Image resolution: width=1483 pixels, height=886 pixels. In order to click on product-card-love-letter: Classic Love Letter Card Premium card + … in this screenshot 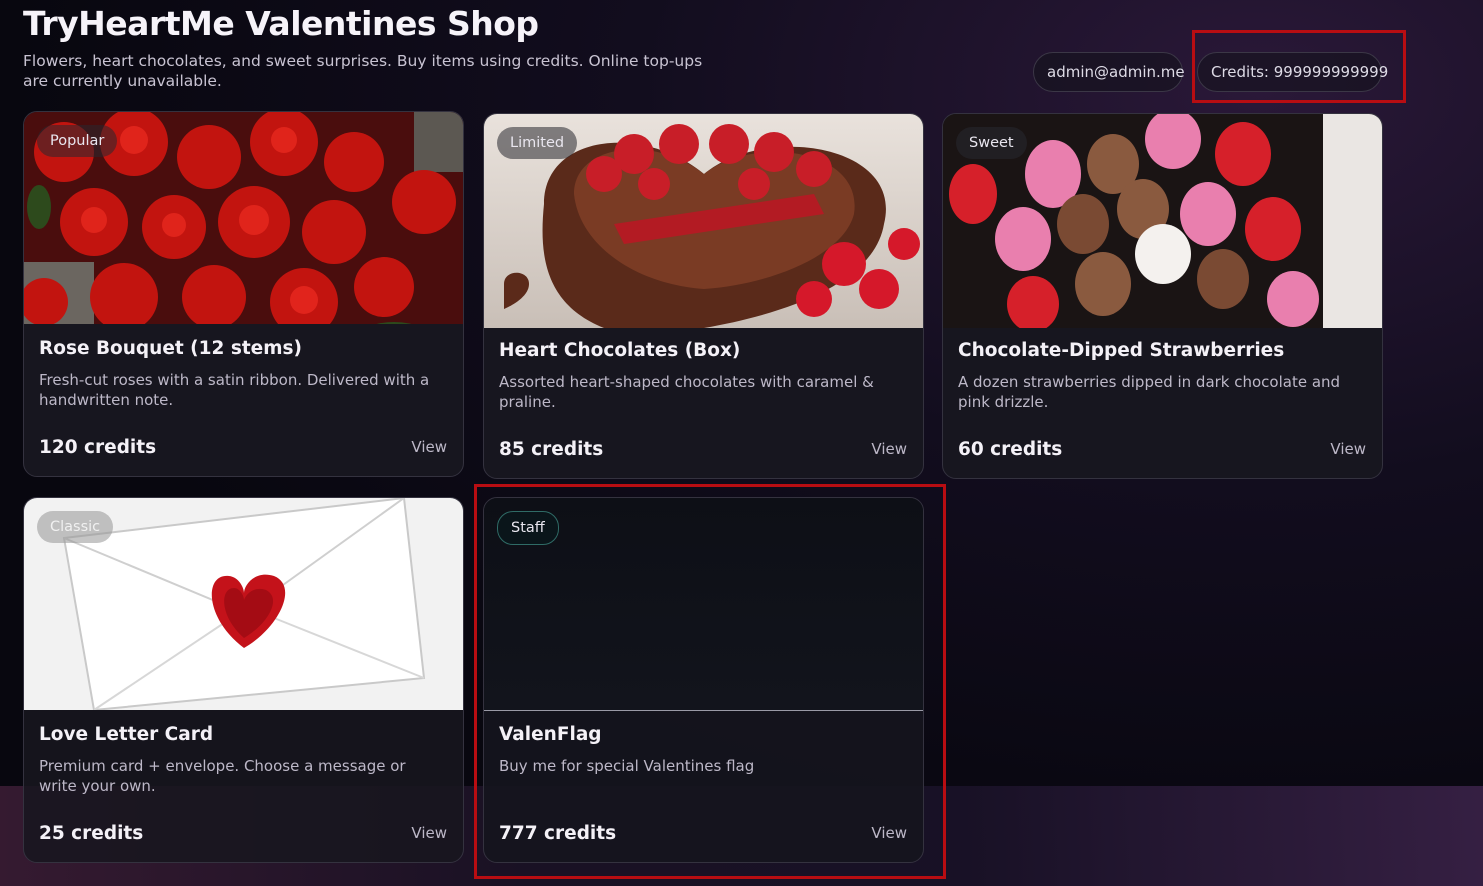, I will do `click(243, 680)`.